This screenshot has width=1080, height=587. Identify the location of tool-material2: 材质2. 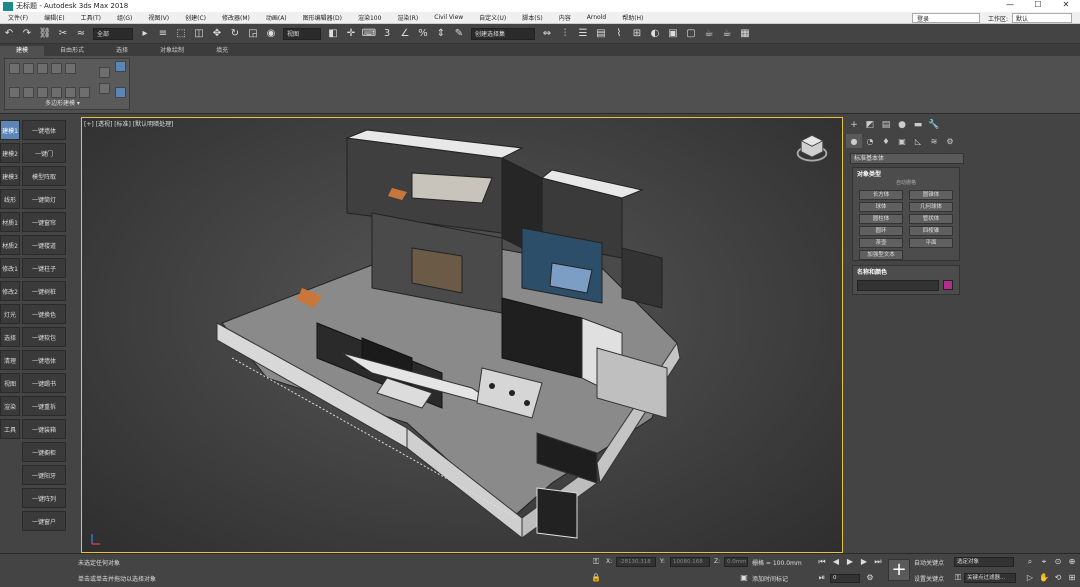
(10, 245).